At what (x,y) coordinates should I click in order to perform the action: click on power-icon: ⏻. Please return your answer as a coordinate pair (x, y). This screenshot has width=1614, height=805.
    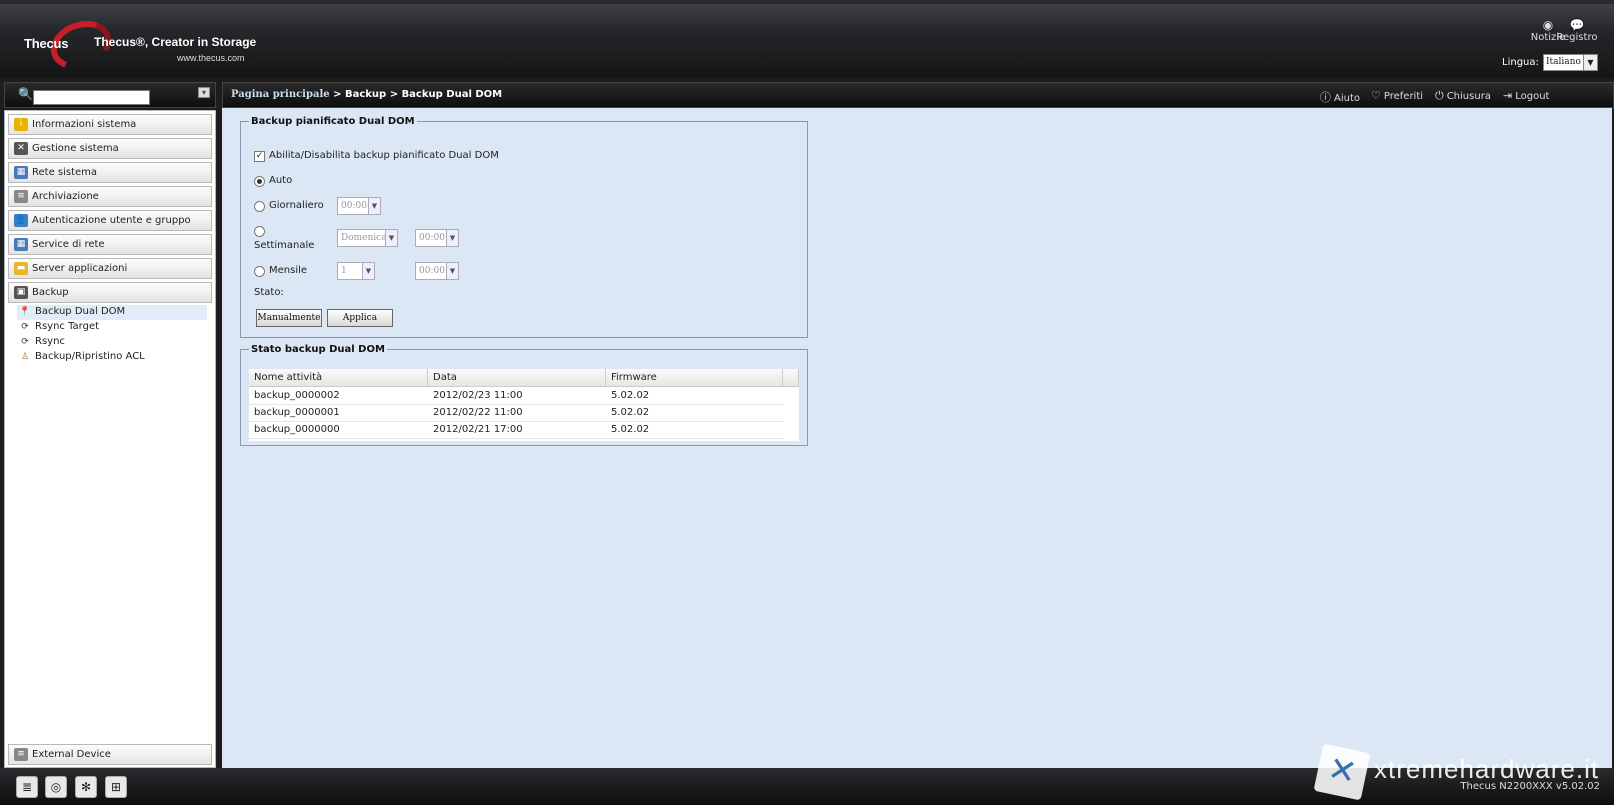
    Looking at the image, I should click on (1439, 95).